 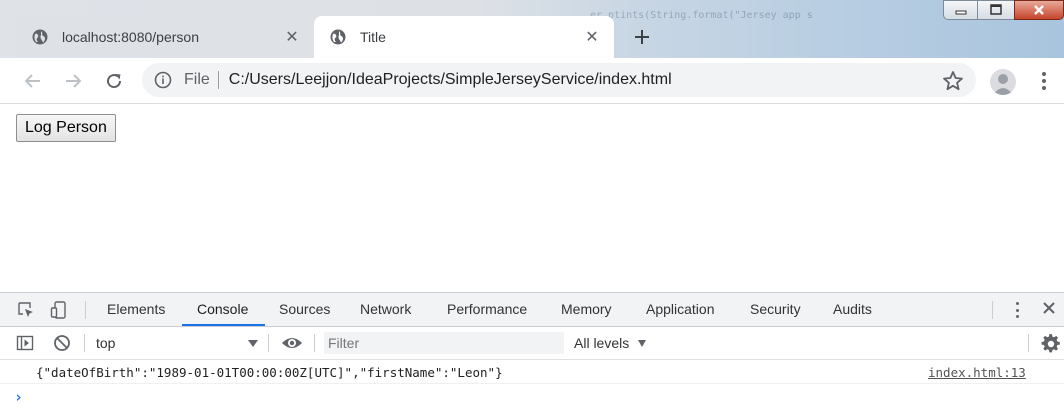 What do you see at coordinates (444, 343) in the screenshot?
I see `console-filter-input` at bounding box center [444, 343].